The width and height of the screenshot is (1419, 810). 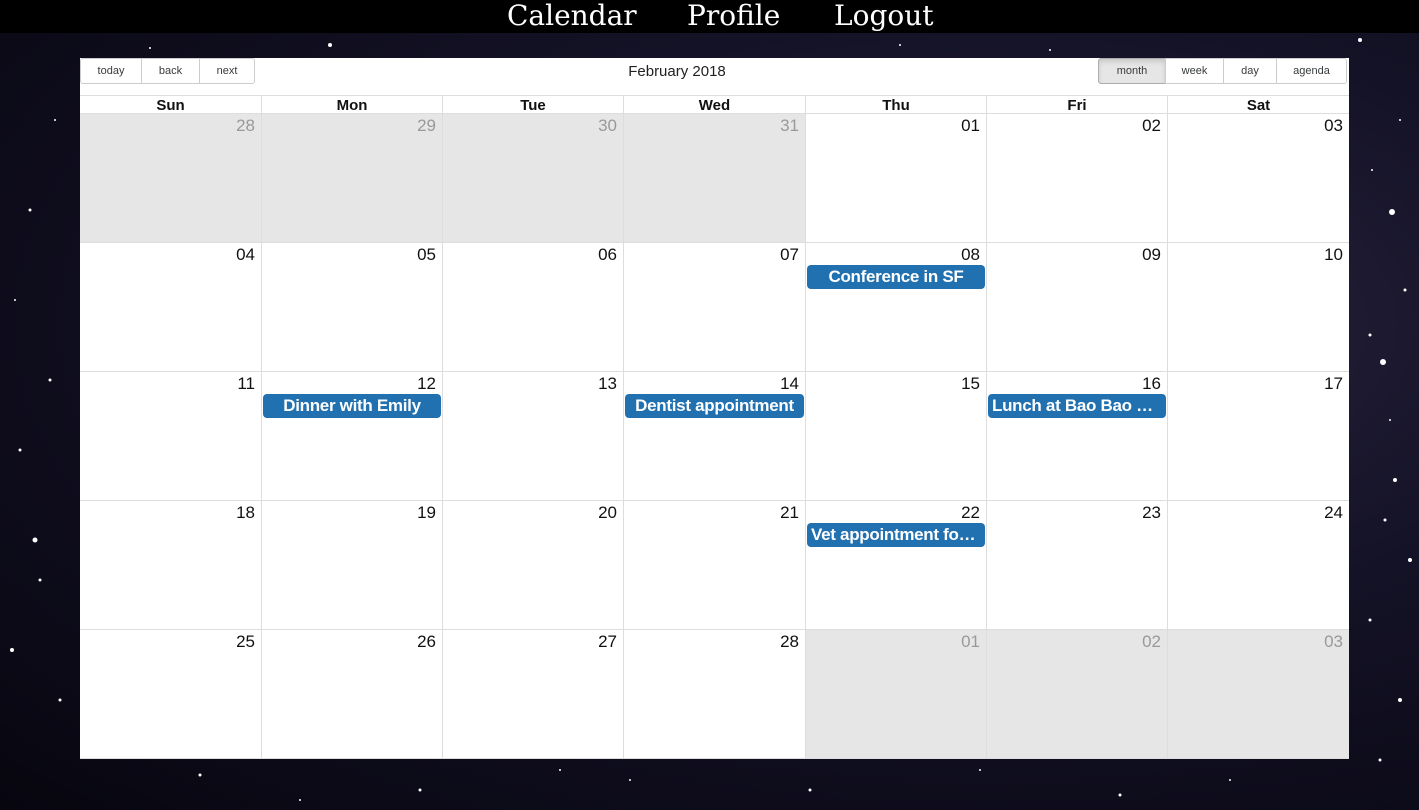 What do you see at coordinates (789, 126) in the screenshot?
I see `day-number: 31` at bounding box center [789, 126].